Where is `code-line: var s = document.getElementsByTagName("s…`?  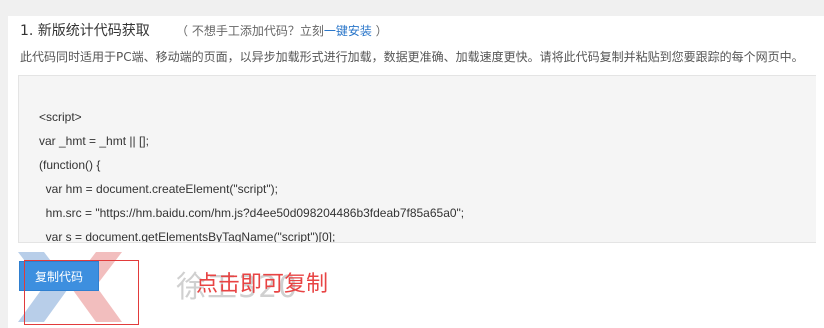 code-line: var s = document.getElementsByTagName("s… is located at coordinates (187, 236).